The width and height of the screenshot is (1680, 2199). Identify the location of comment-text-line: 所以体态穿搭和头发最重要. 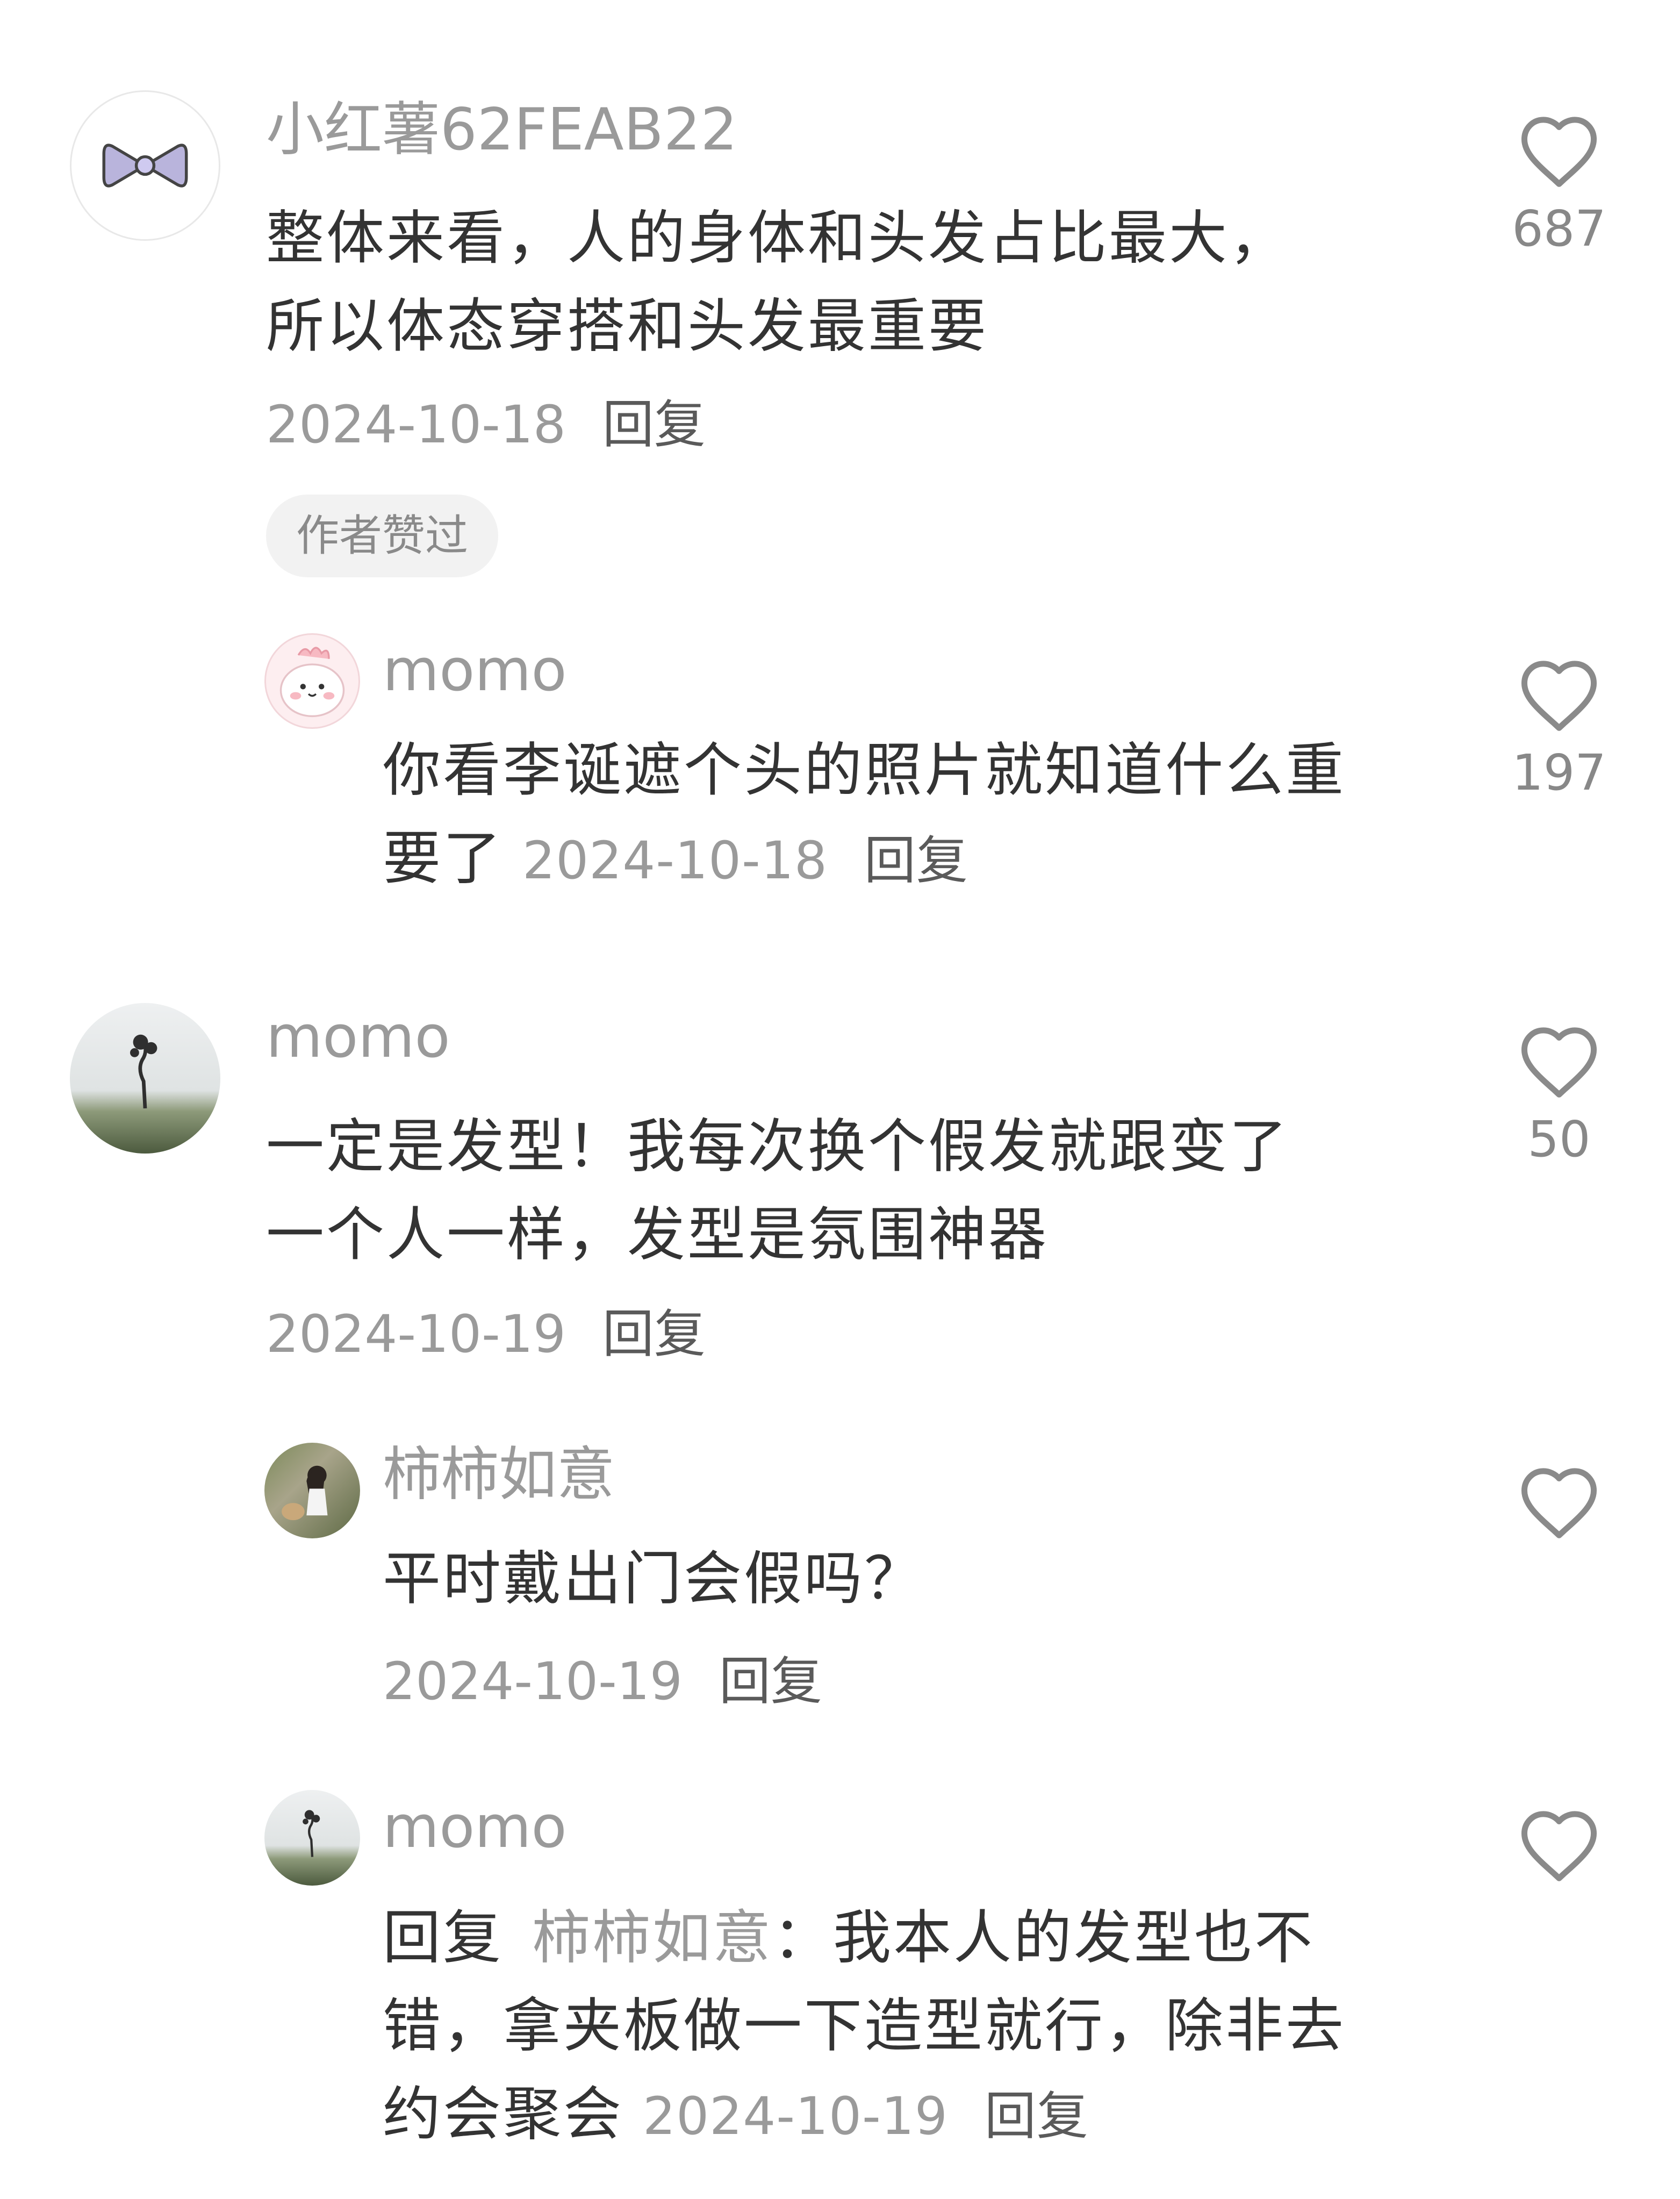
(627, 326).